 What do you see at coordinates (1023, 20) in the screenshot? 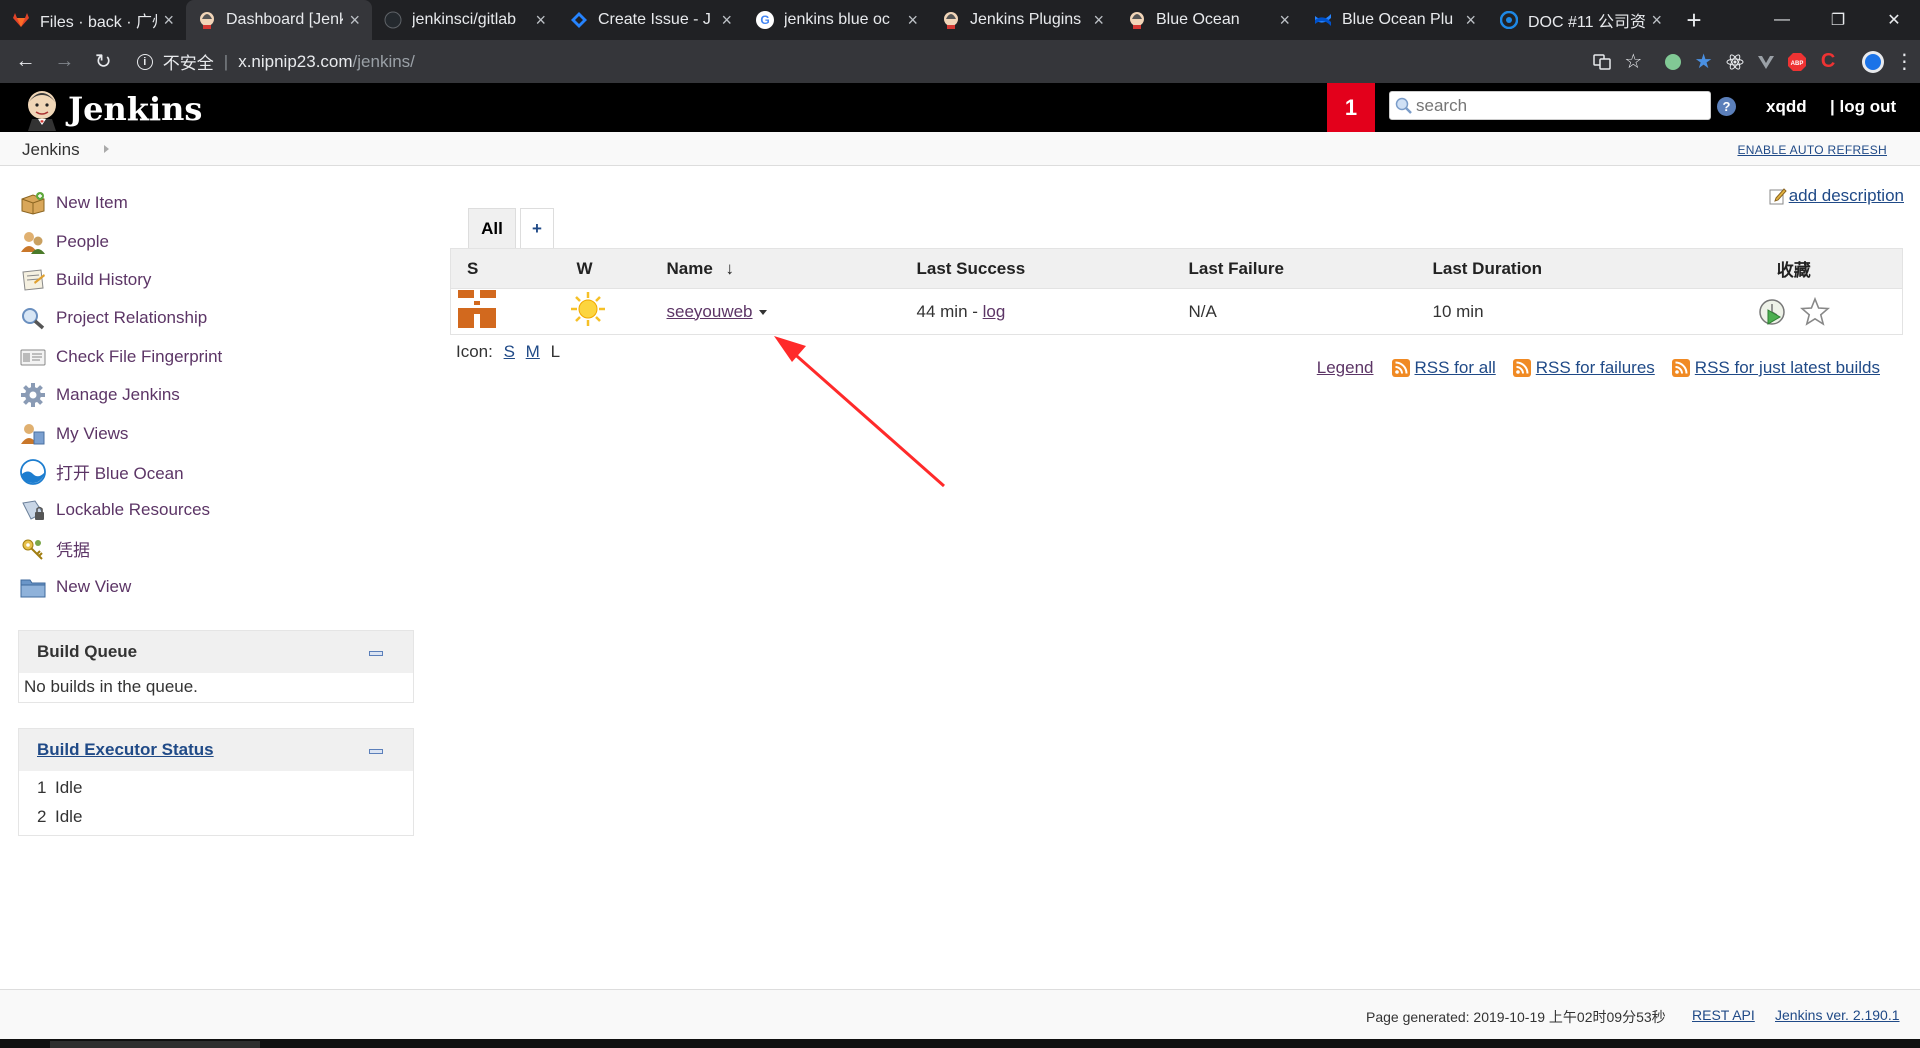
I see `browser-tab-jenkins-plugins: Jenkins Plugins ×` at bounding box center [1023, 20].